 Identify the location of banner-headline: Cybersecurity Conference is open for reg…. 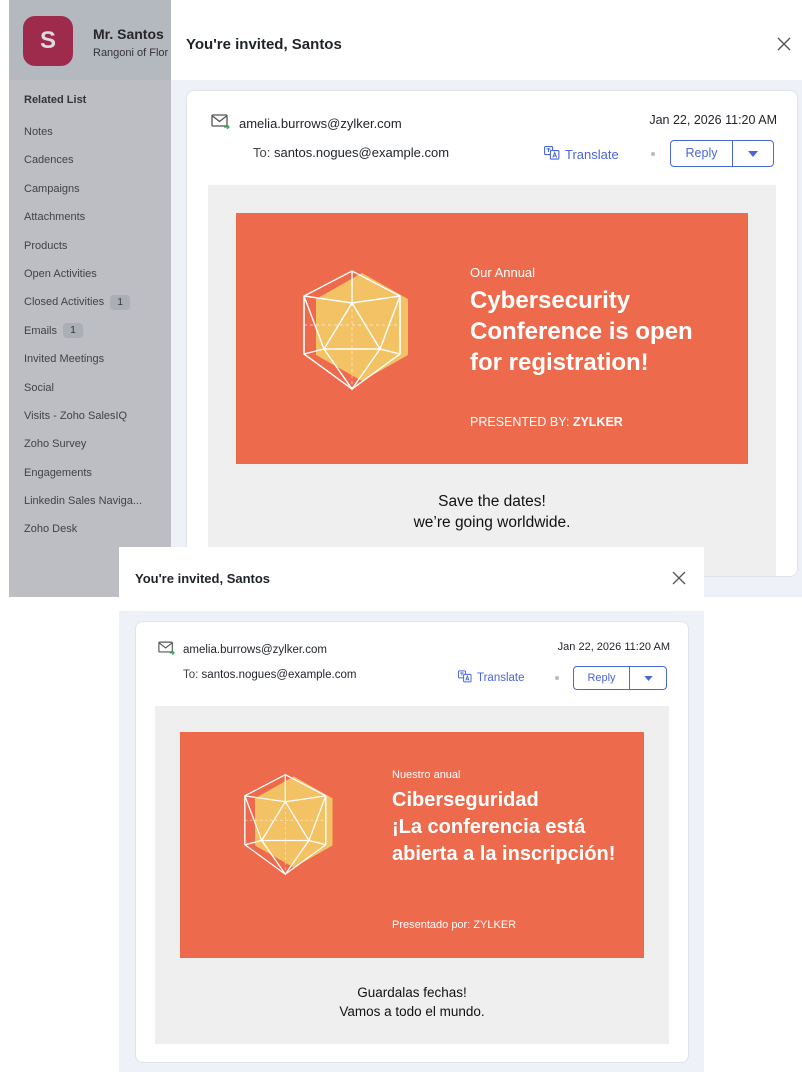
(581, 331).